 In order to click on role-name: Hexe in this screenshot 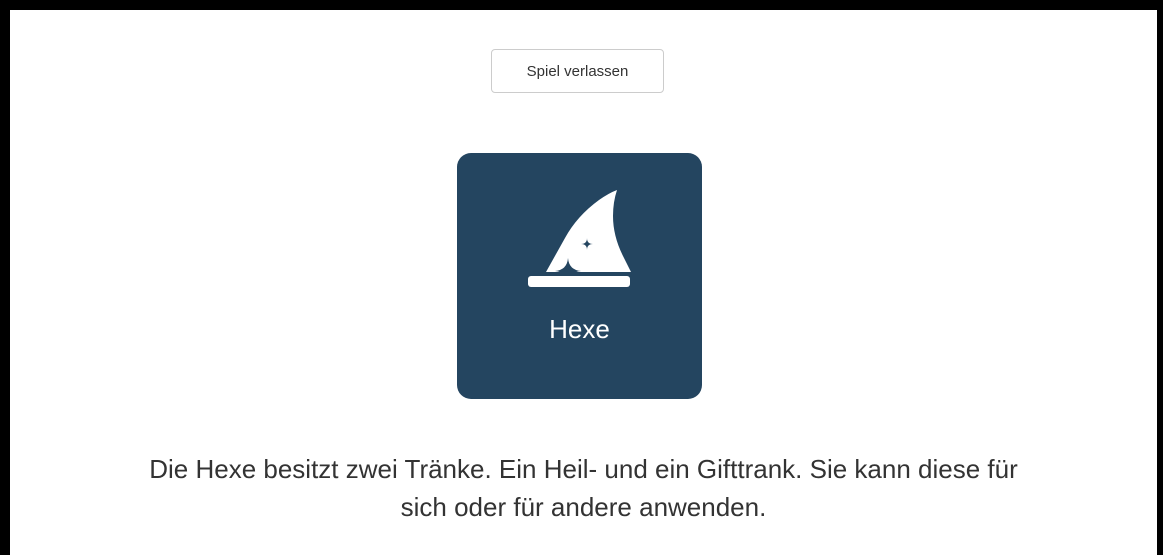, I will do `click(579, 329)`.